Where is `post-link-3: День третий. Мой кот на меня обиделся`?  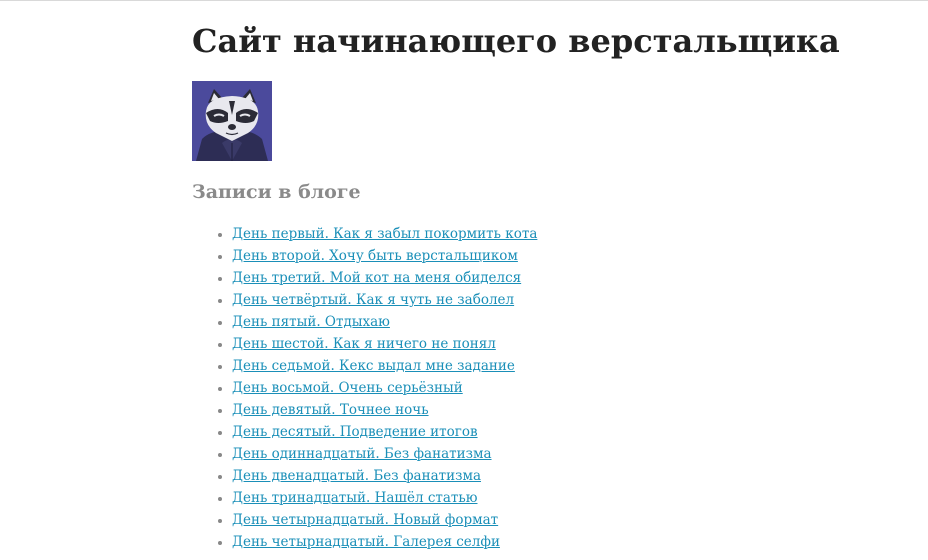
post-link-3: День третий. Мой кот на меня обиделся is located at coordinates (376, 278).